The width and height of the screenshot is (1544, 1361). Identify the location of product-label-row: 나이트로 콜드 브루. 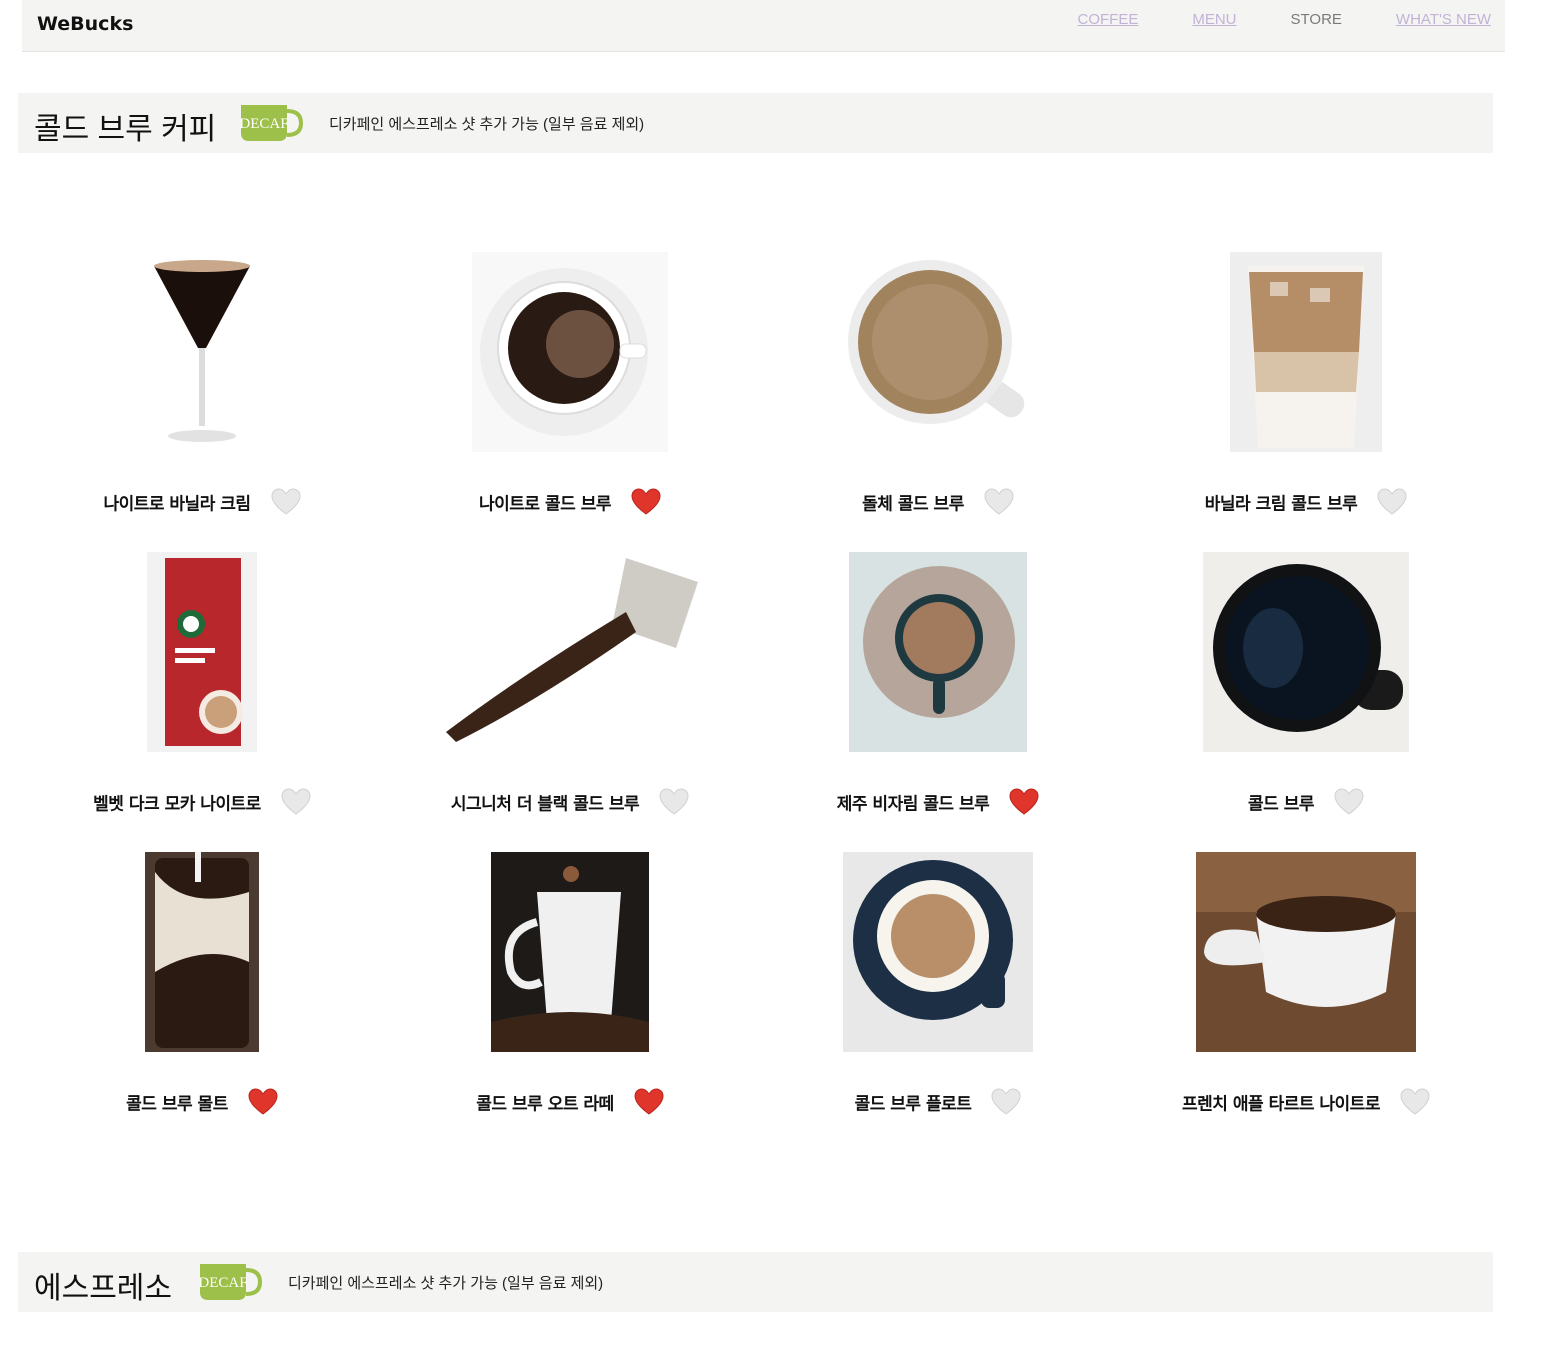
(570, 502).